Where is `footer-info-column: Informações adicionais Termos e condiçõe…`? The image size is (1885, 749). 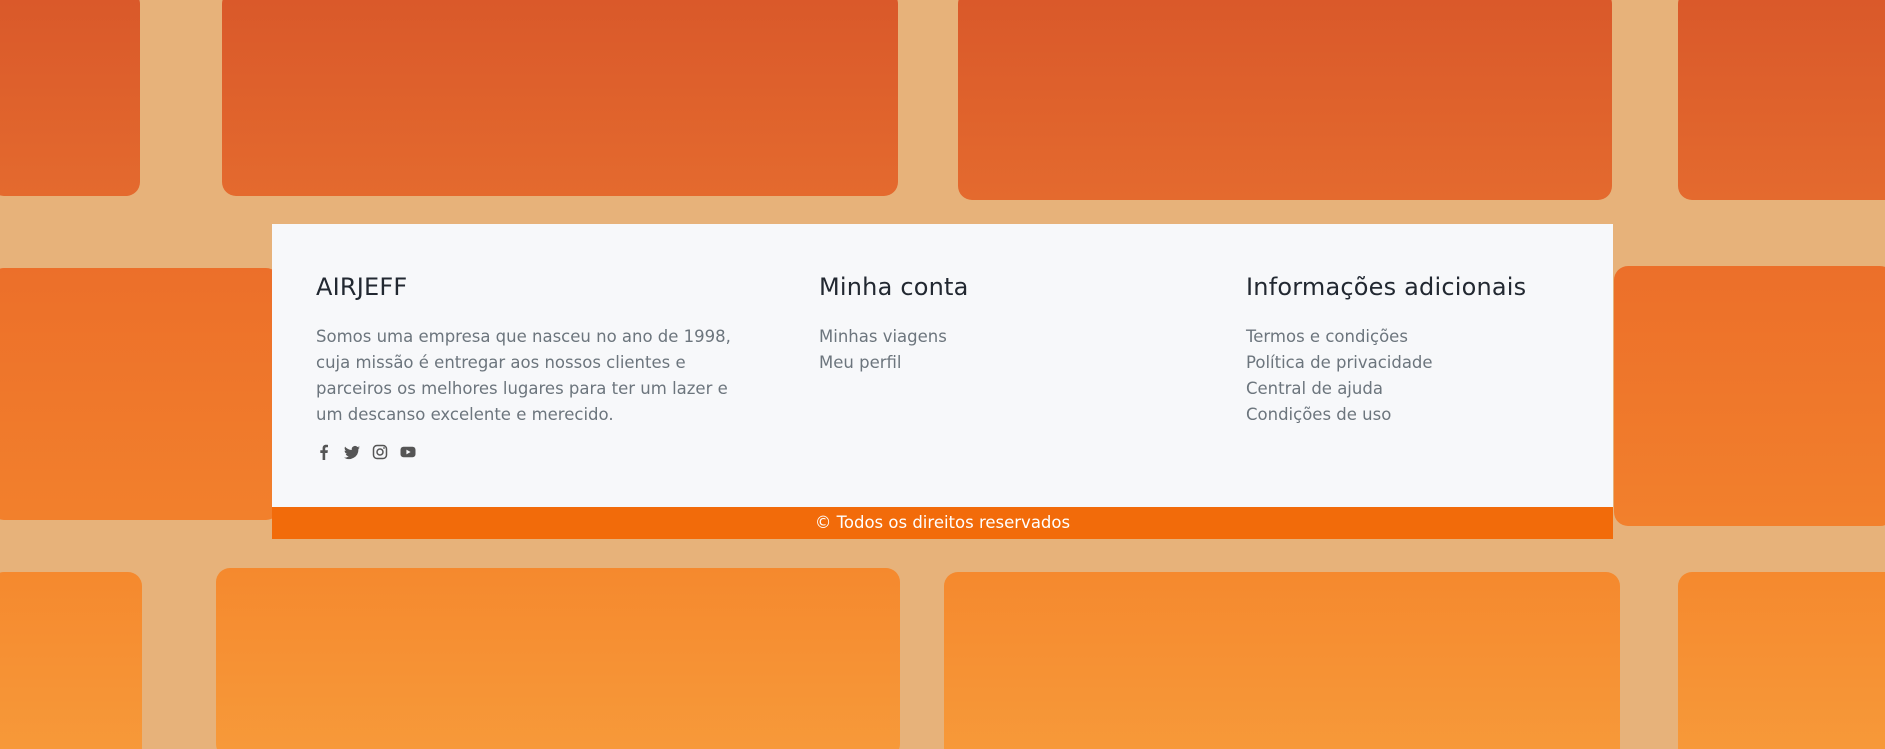 footer-info-column: Informações adicionais Termos e condiçõe… is located at coordinates (1411, 350).